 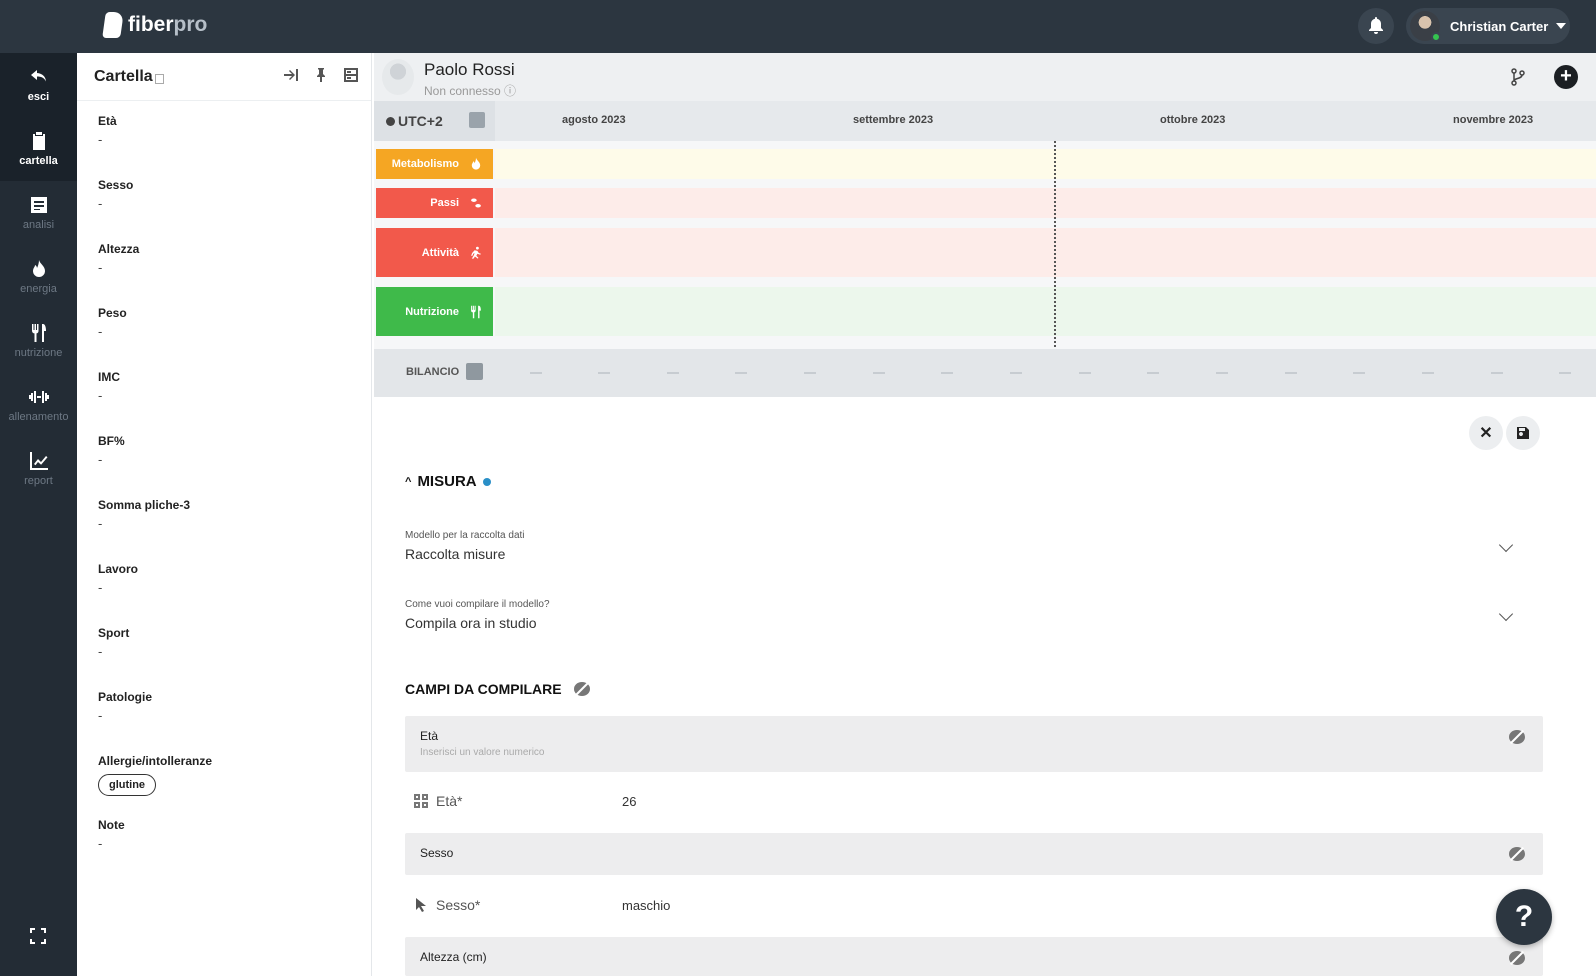 What do you see at coordinates (465, 535) in the screenshot?
I see `model-select-label: Modello per la raccolta dati` at bounding box center [465, 535].